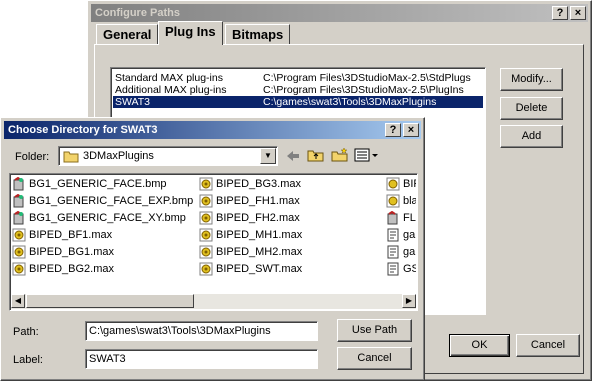 The width and height of the screenshot is (592, 381). Describe the element at coordinates (268, 156) in the screenshot. I see `chevron-down-icon: ▼` at that location.